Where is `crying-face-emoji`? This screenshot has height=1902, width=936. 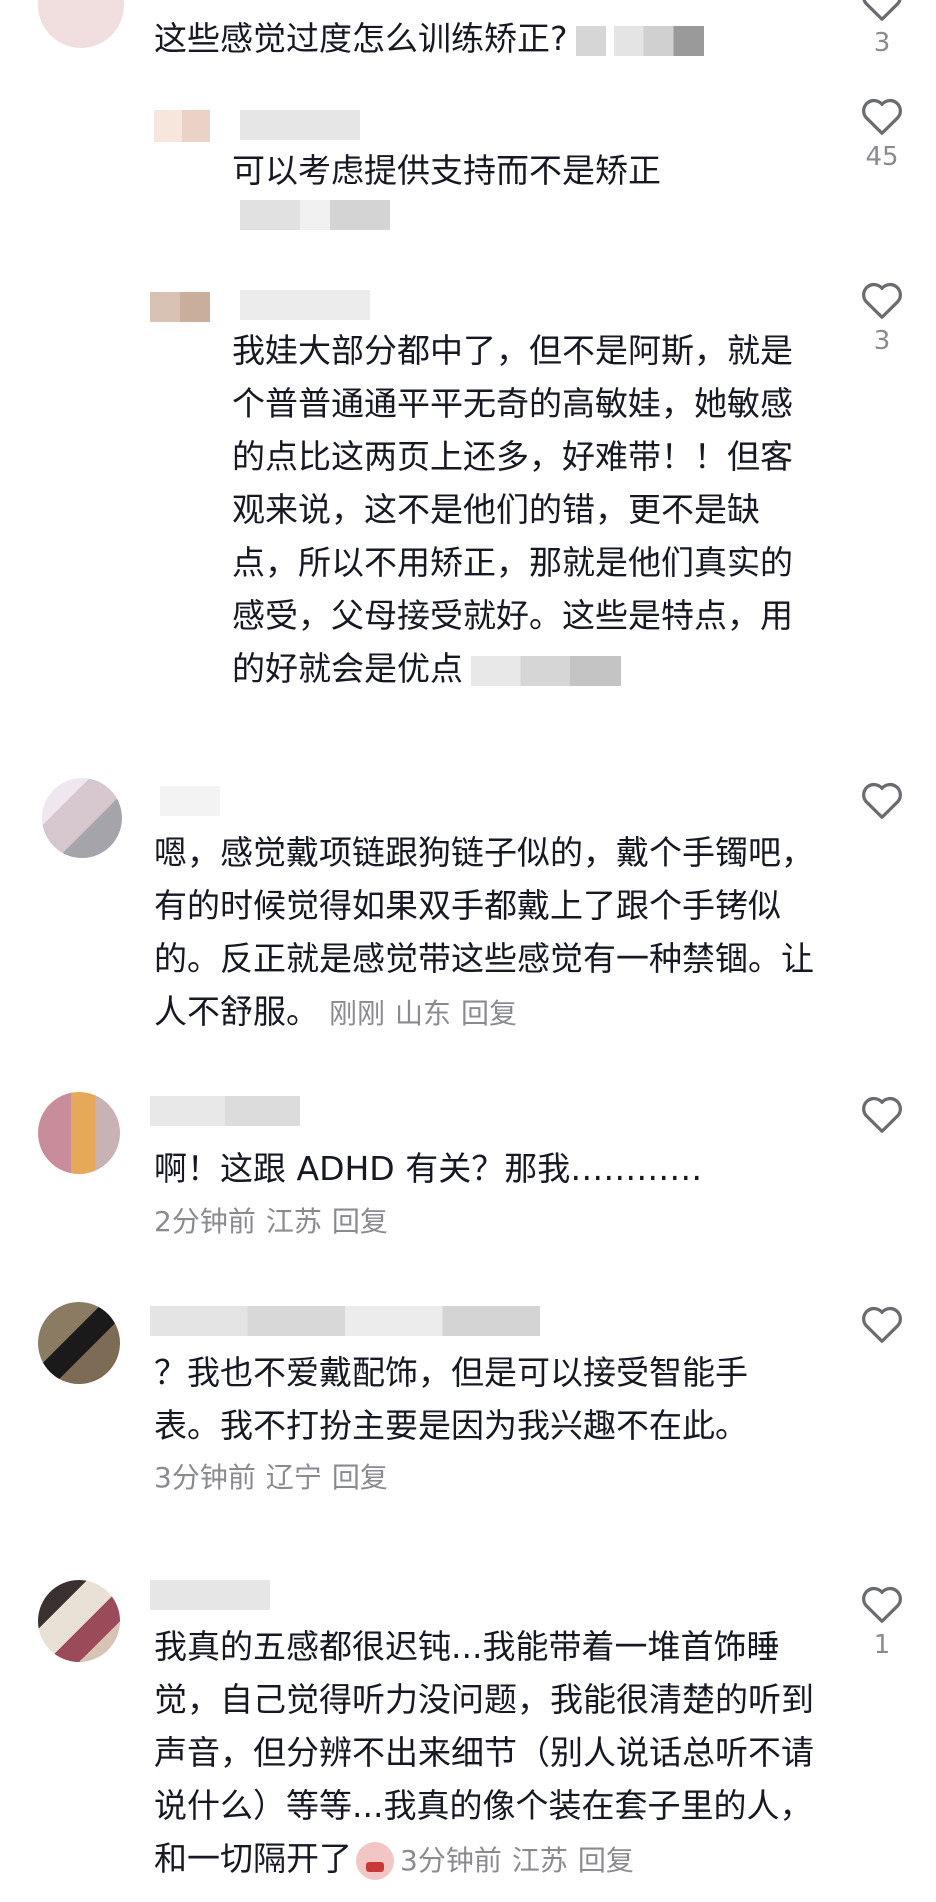 crying-face-emoji is located at coordinates (375, 1860).